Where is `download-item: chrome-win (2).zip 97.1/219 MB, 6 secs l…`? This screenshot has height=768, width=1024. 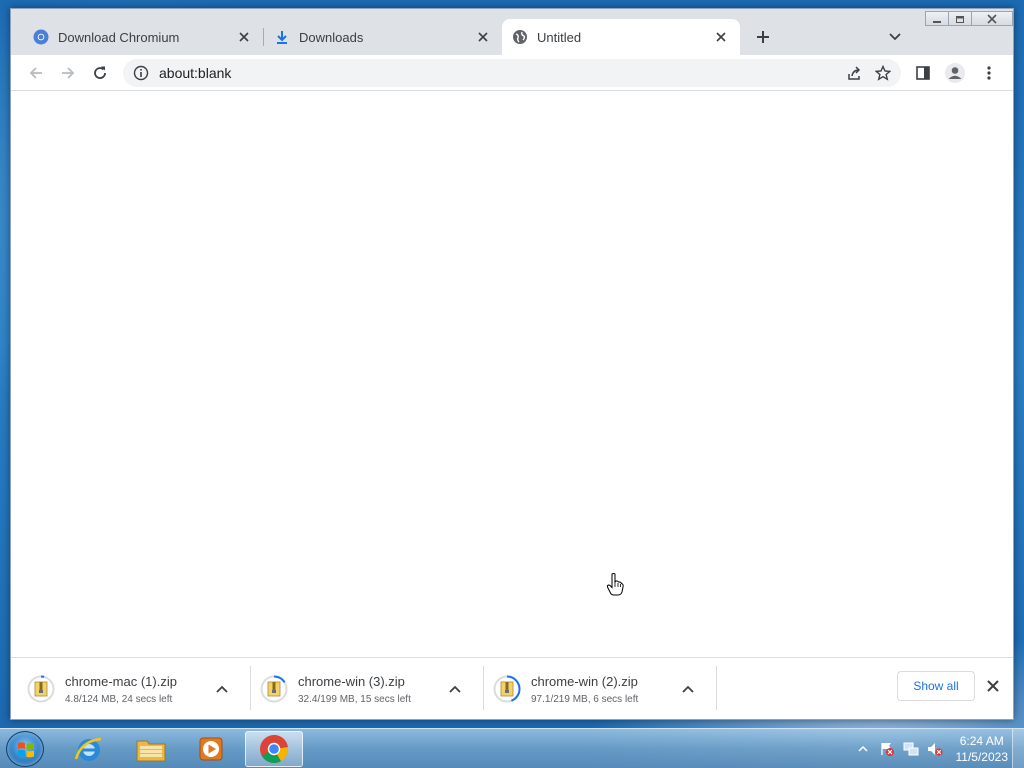 download-item: chrome-win (2).zip 97.1/219 MB, 6 secs l… is located at coordinates (593, 689).